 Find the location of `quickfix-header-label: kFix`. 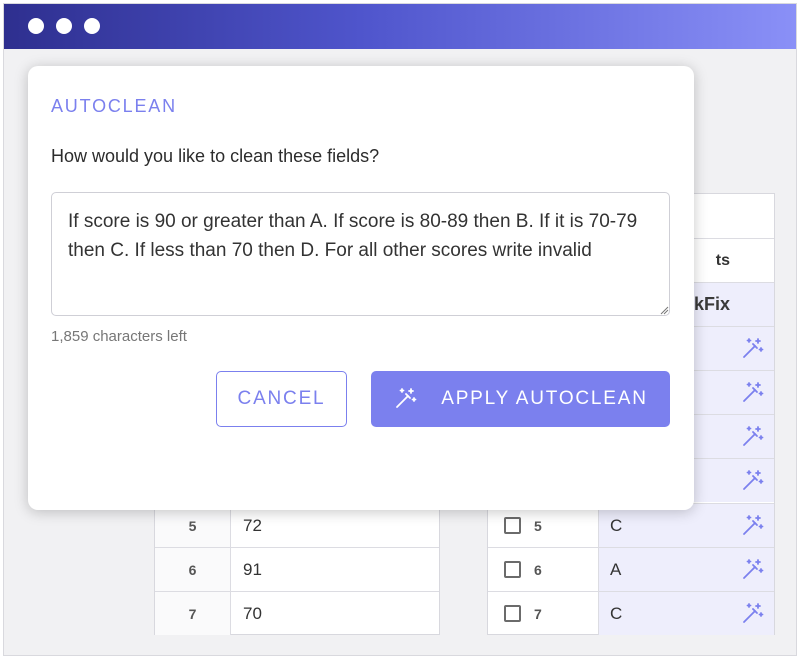

quickfix-header-label: kFix is located at coordinates (711, 304).